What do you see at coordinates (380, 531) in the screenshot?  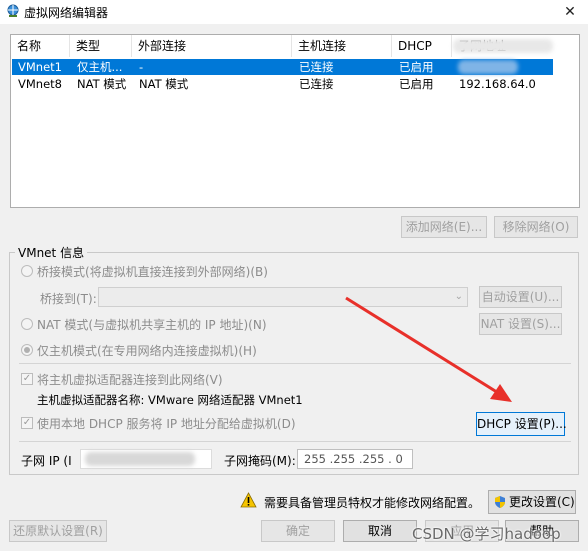 I see `cancel-button: 取消` at bounding box center [380, 531].